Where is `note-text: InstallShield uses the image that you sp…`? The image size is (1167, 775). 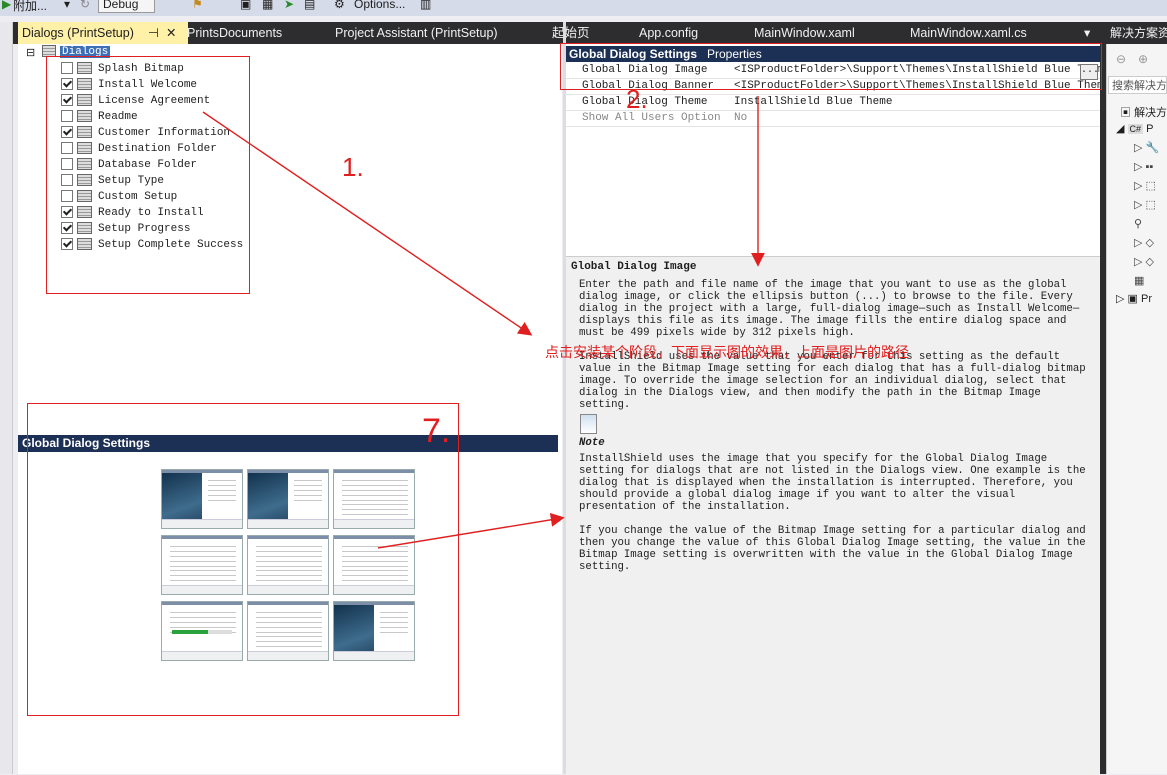 note-text: InstallShield uses the image that you sp… is located at coordinates (832, 483).